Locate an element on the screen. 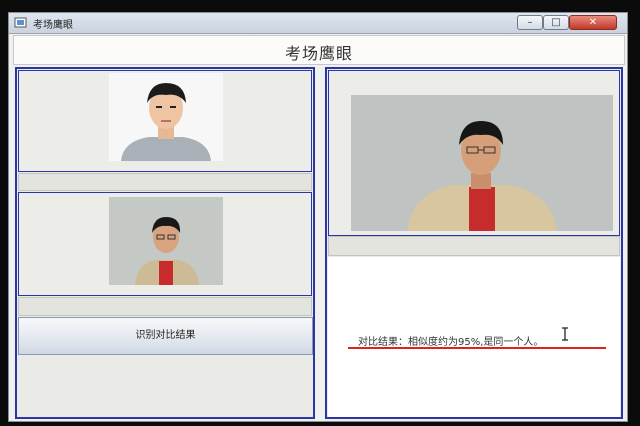  captured-photo is located at coordinates (166, 241).